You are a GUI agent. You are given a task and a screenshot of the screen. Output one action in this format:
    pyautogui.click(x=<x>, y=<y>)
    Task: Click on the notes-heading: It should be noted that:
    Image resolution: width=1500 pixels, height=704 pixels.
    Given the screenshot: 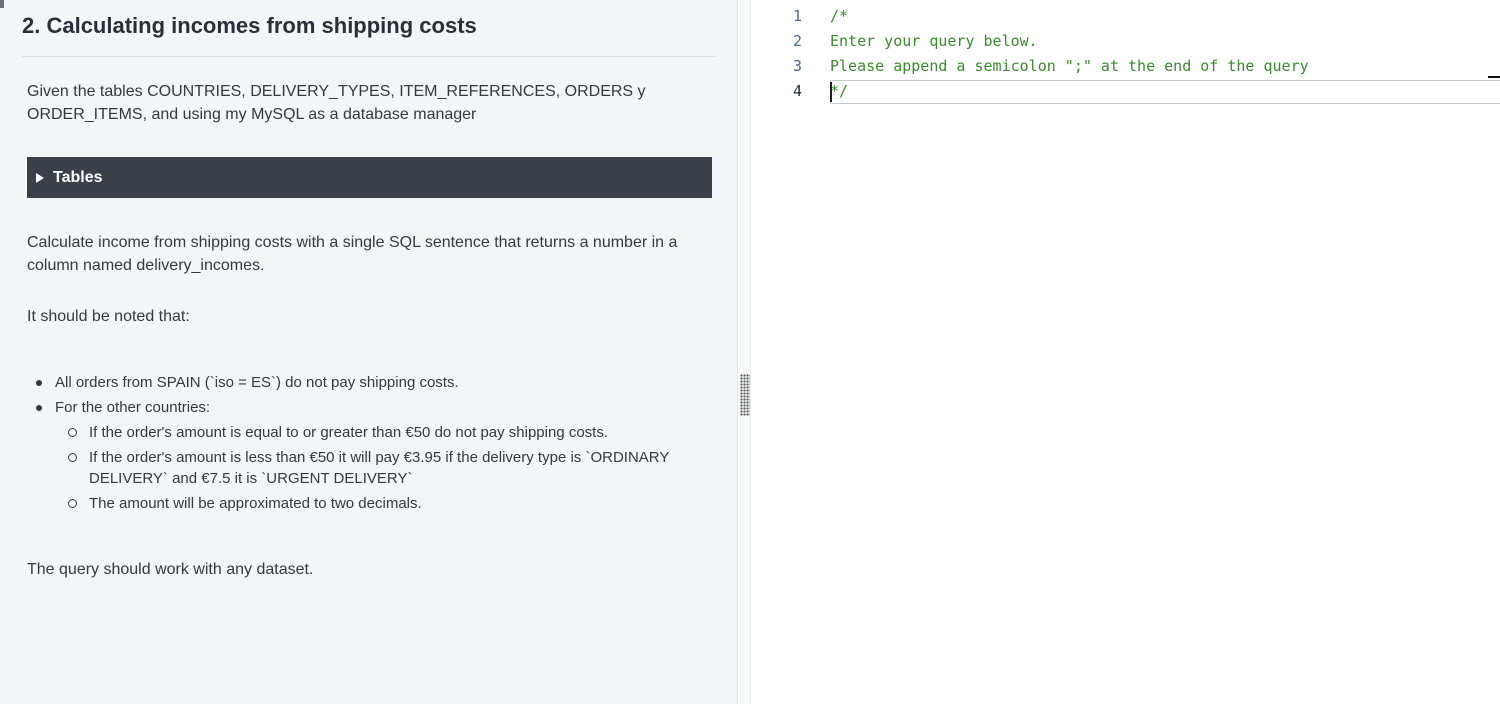 What is the action you would take?
    pyautogui.click(x=108, y=316)
    